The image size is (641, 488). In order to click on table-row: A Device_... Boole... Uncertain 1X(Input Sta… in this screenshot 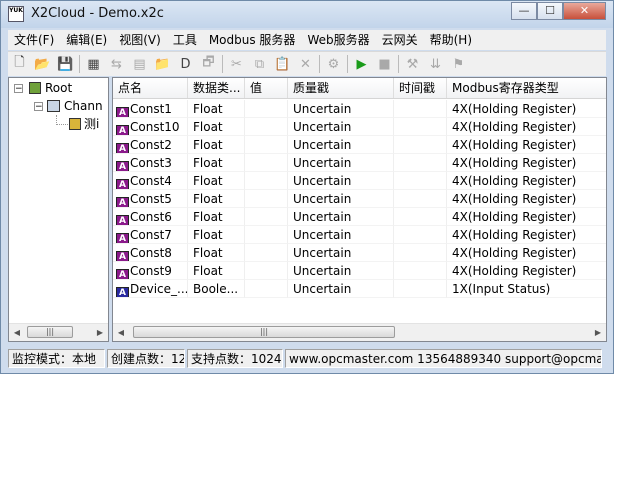, I will do `click(359, 289)`.